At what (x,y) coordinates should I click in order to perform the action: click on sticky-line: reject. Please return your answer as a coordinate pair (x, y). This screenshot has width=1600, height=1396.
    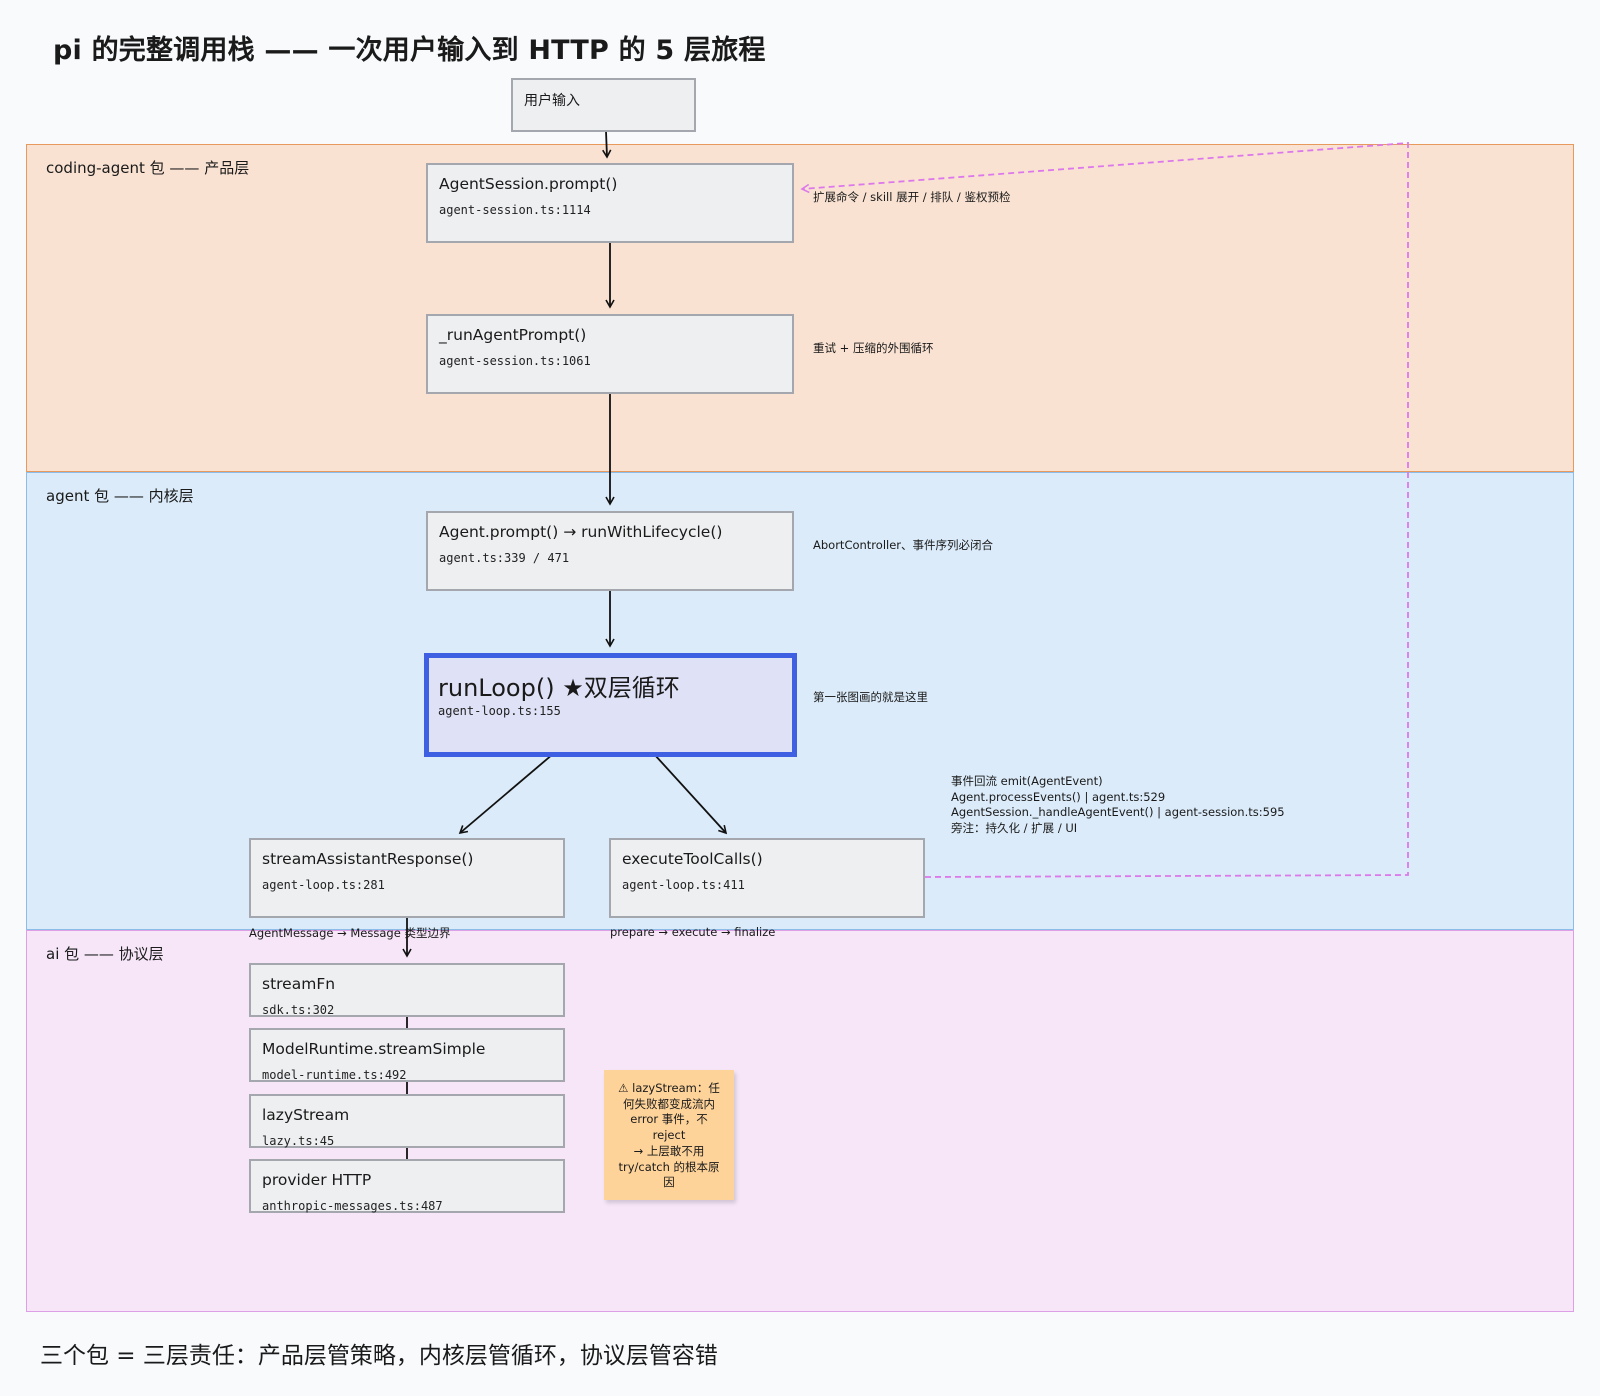
    Looking at the image, I should click on (669, 1135).